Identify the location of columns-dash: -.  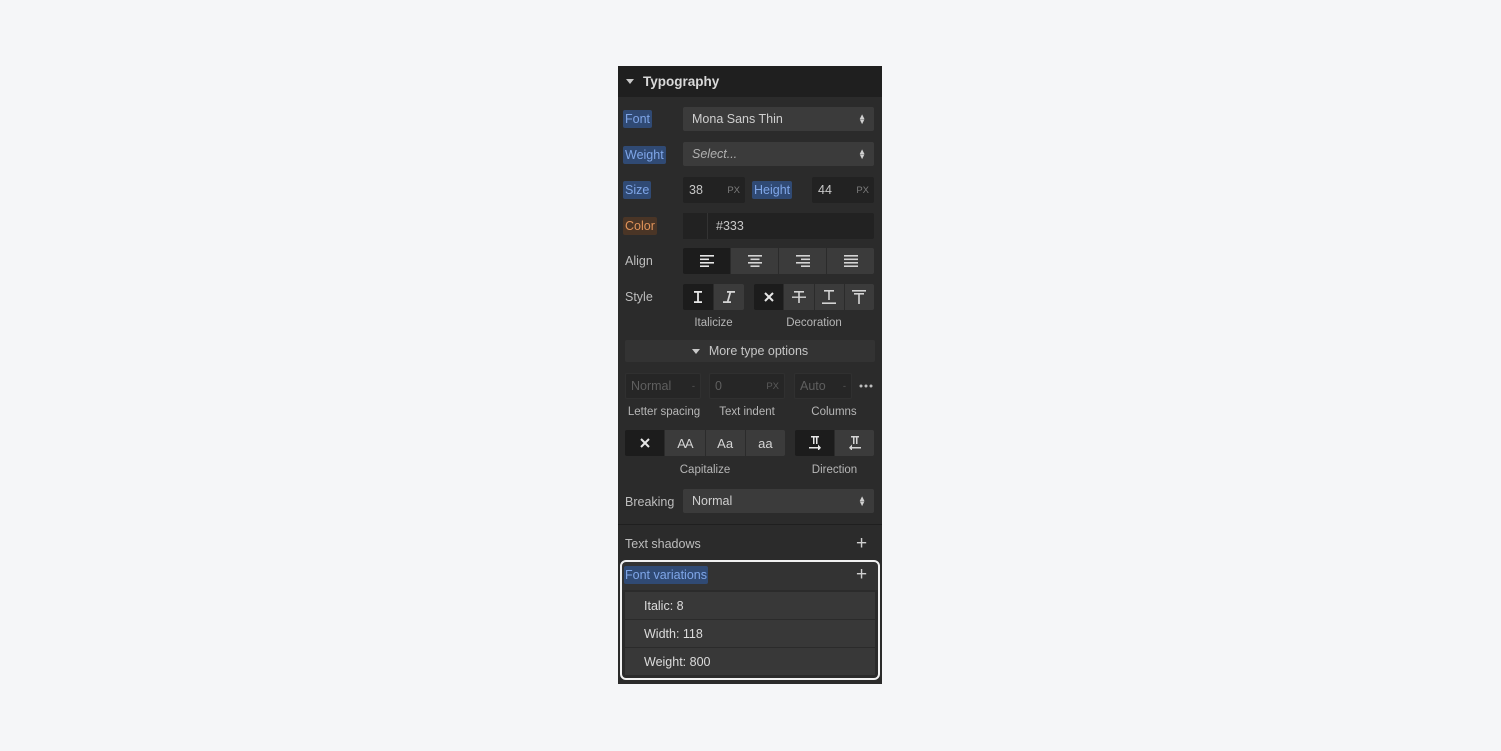
(844, 386).